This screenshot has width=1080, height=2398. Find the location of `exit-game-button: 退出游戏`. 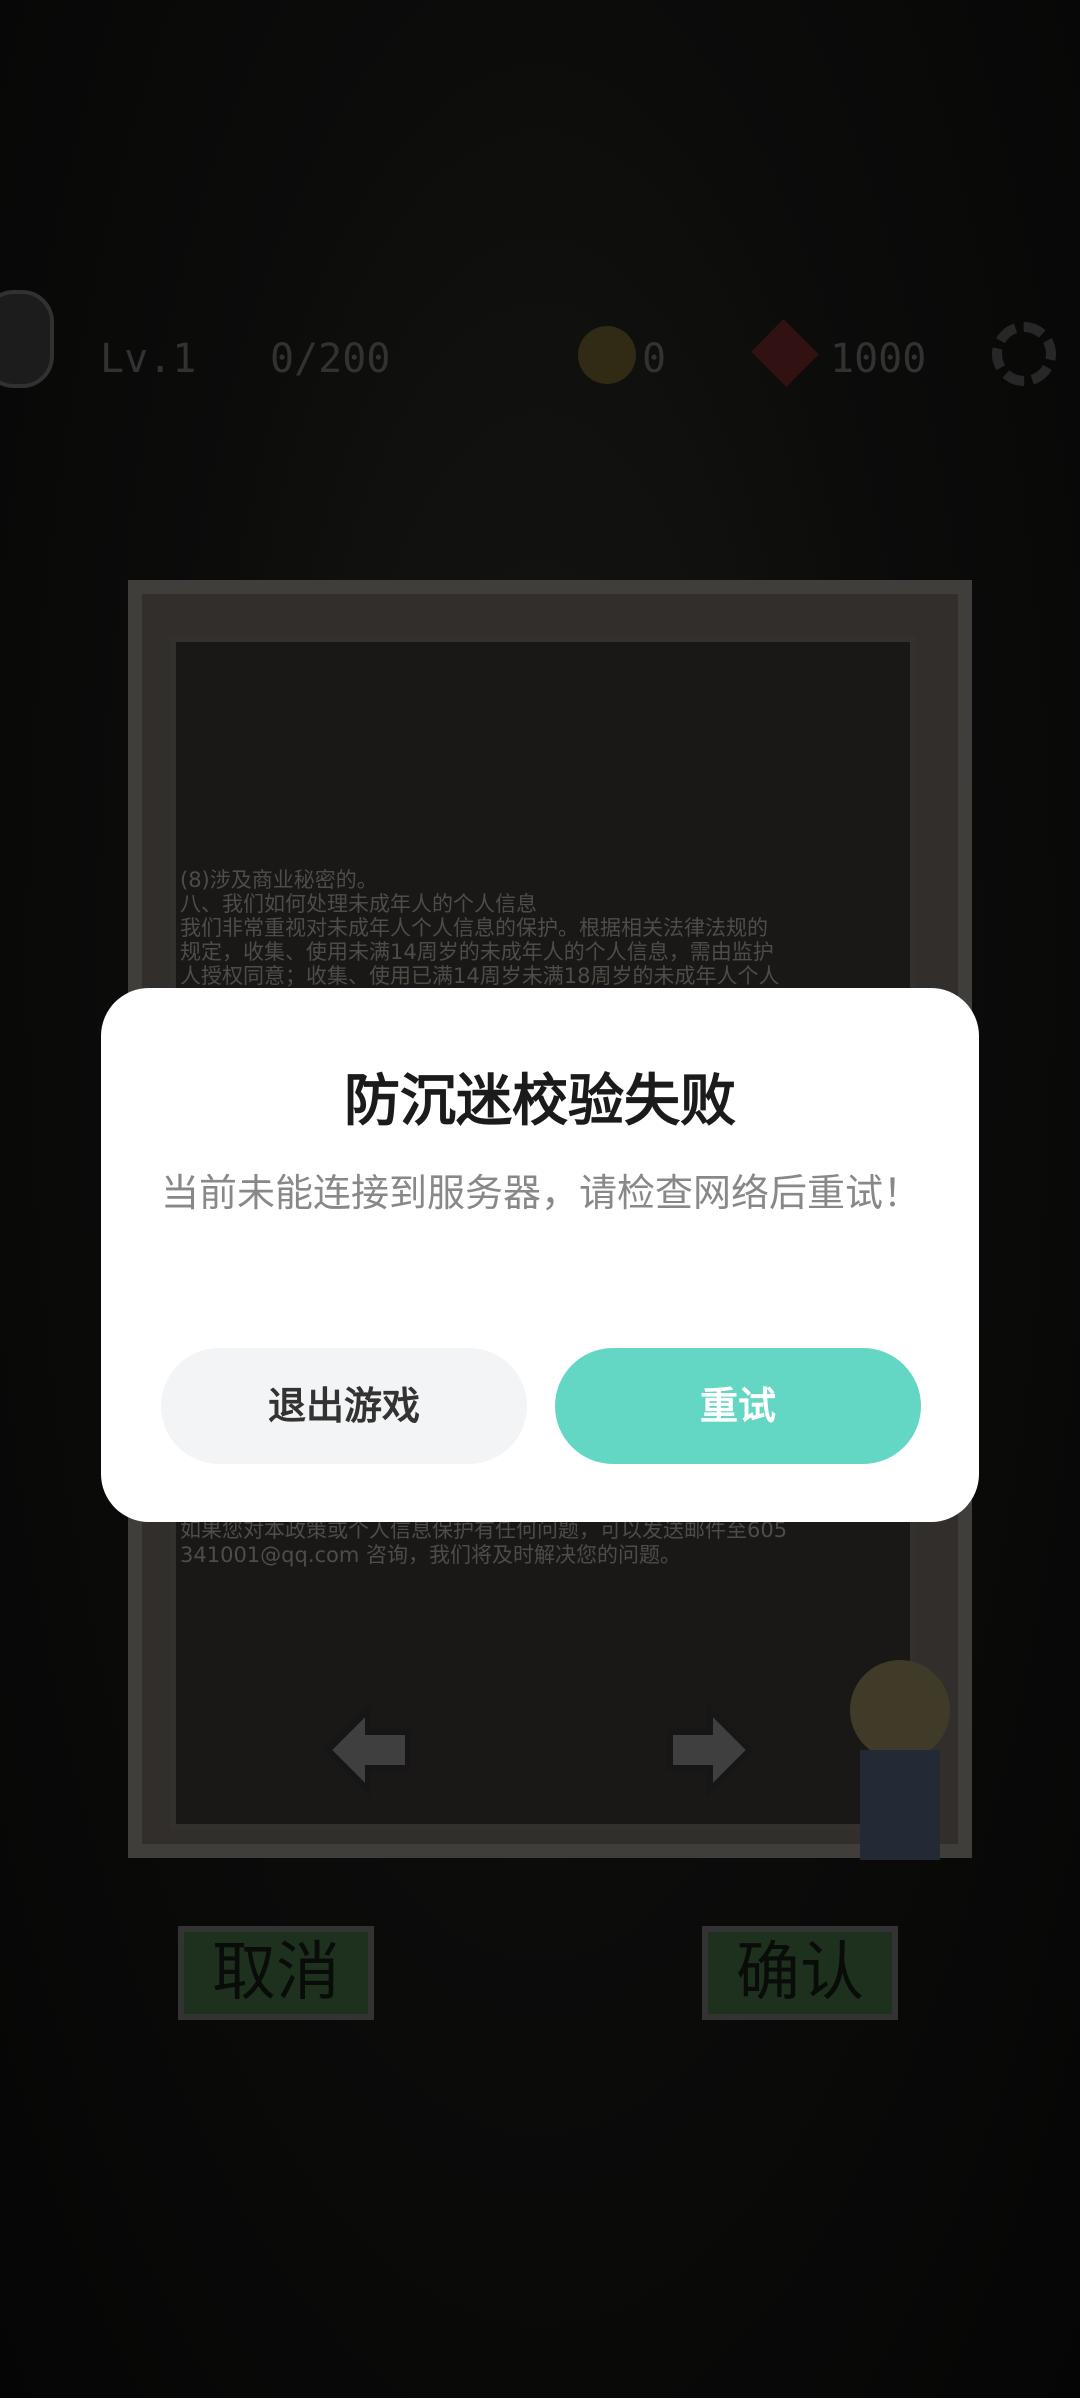

exit-game-button: 退出游戏 is located at coordinates (344, 1406).